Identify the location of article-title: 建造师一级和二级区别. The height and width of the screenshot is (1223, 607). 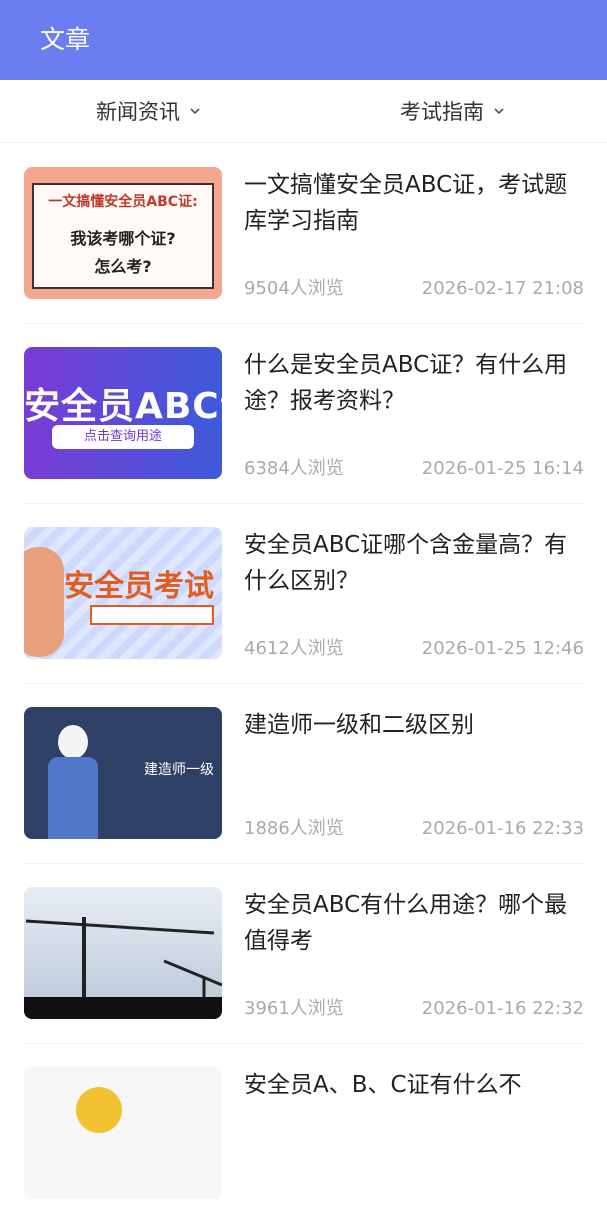
(414, 725).